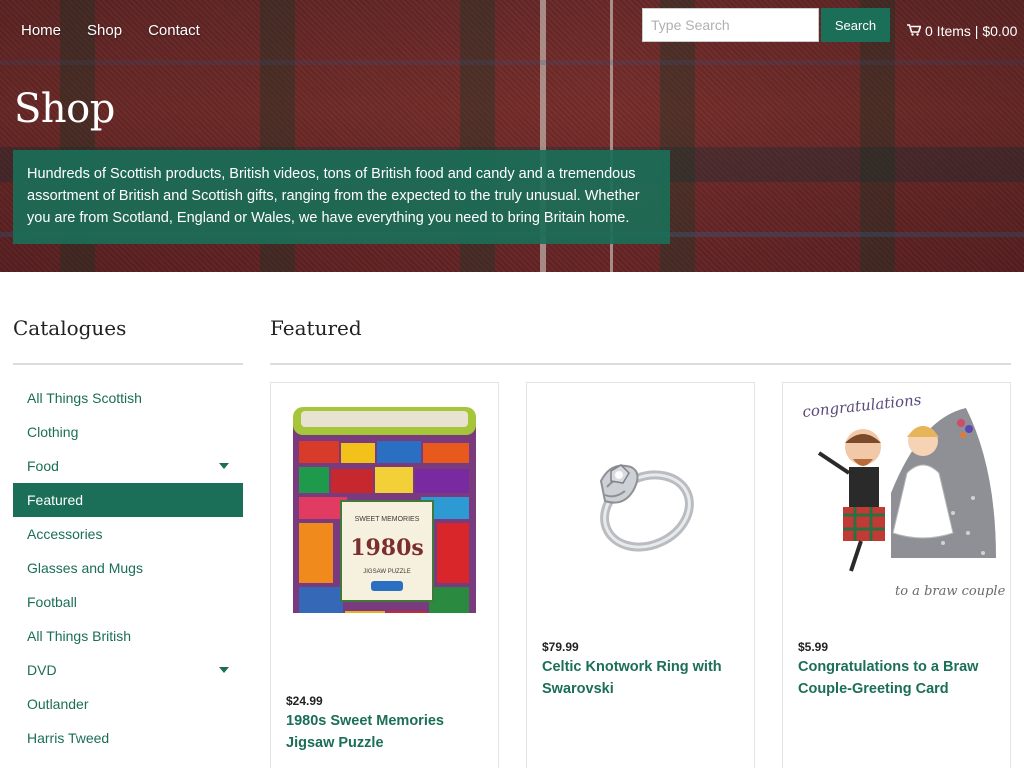  Describe the element at coordinates (813, 647) in the screenshot. I see `product-price: $5.99` at that location.